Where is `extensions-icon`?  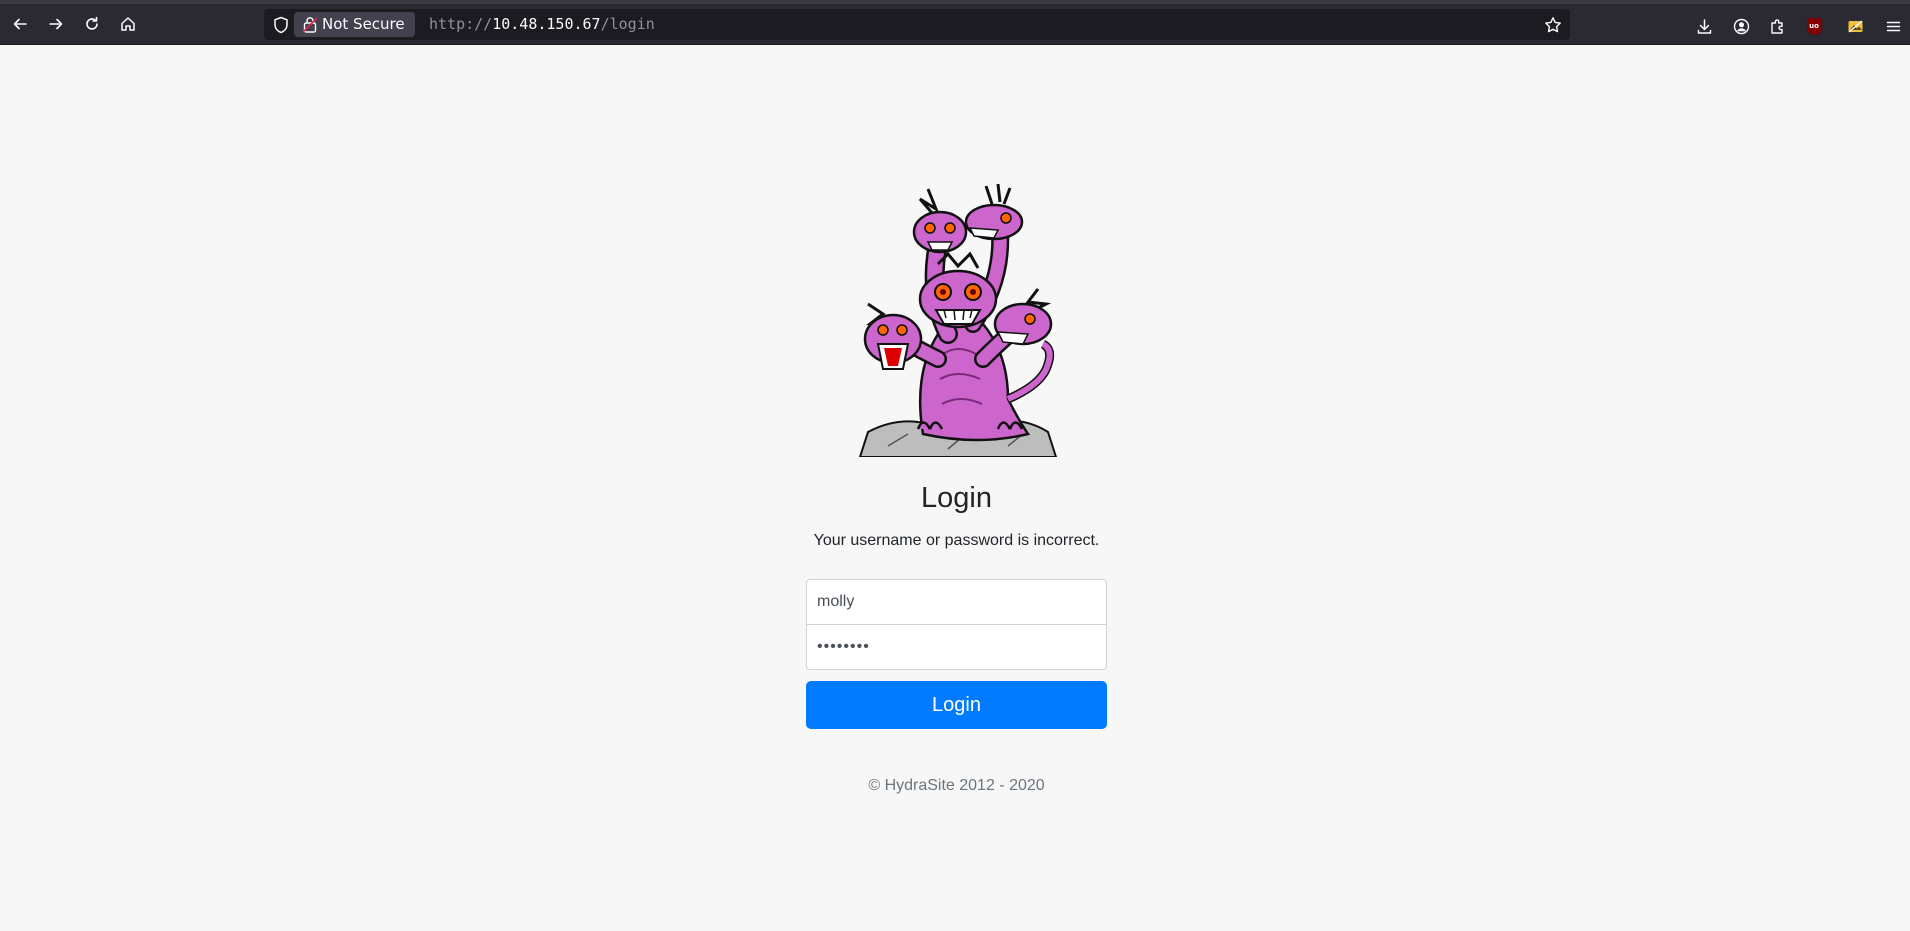 extensions-icon is located at coordinates (1776, 26).